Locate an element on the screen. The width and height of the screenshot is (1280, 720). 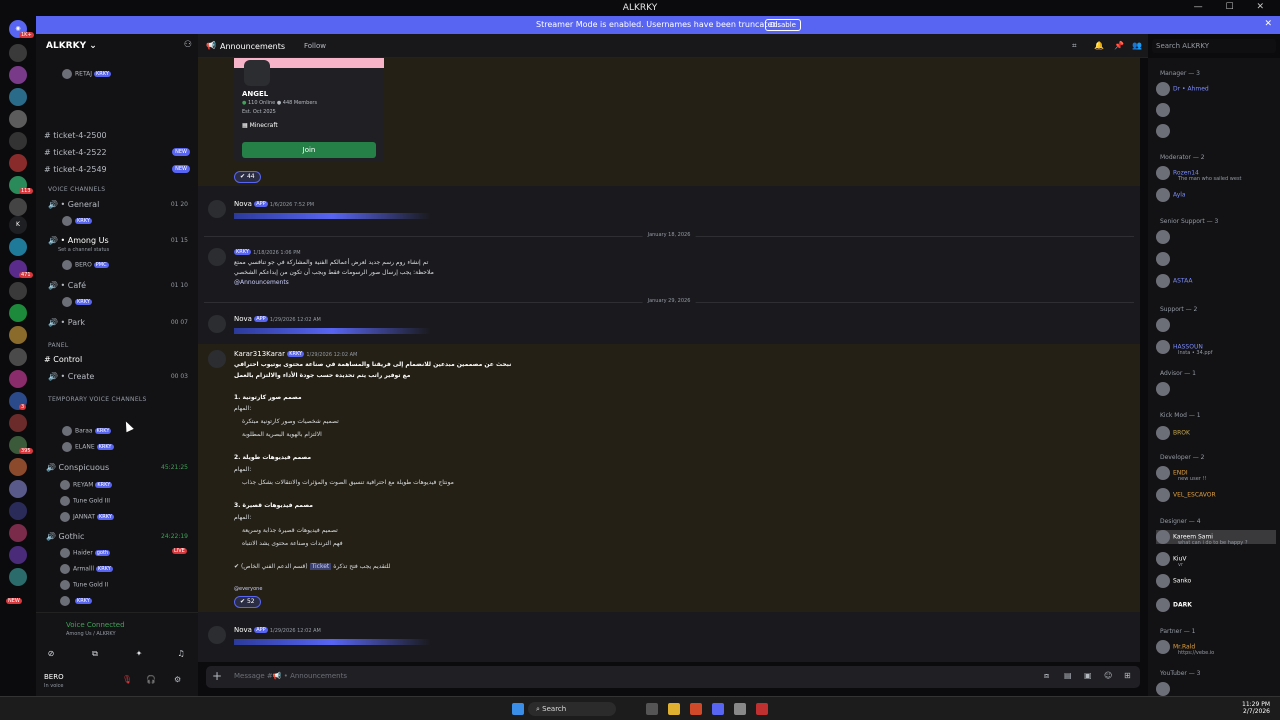
window-controls: — ☐ ✕ is located at coordinates (1234, 7).